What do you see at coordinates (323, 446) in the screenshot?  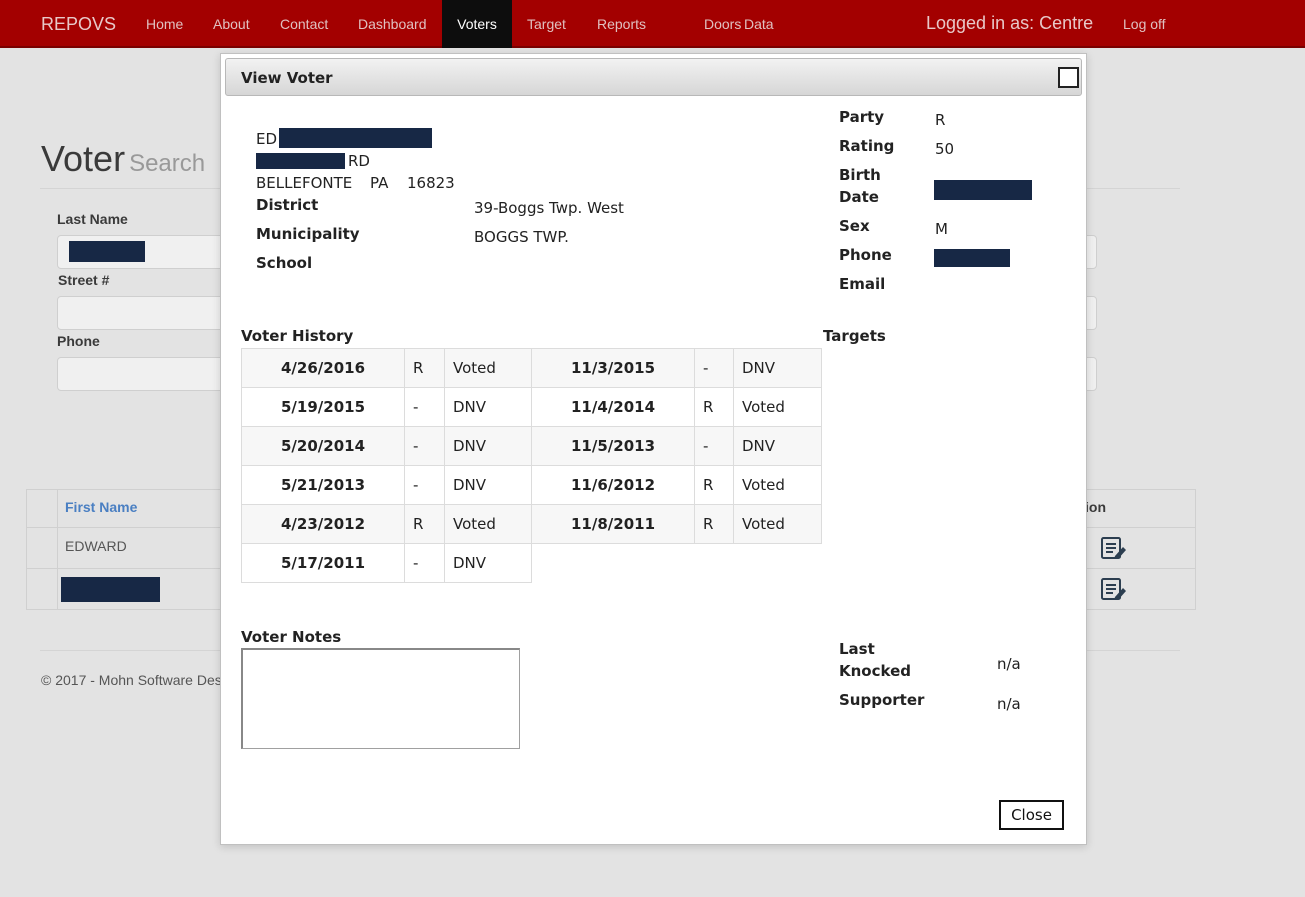 I see `history-date: 5/20/2014` at bounding box center [323, 446].